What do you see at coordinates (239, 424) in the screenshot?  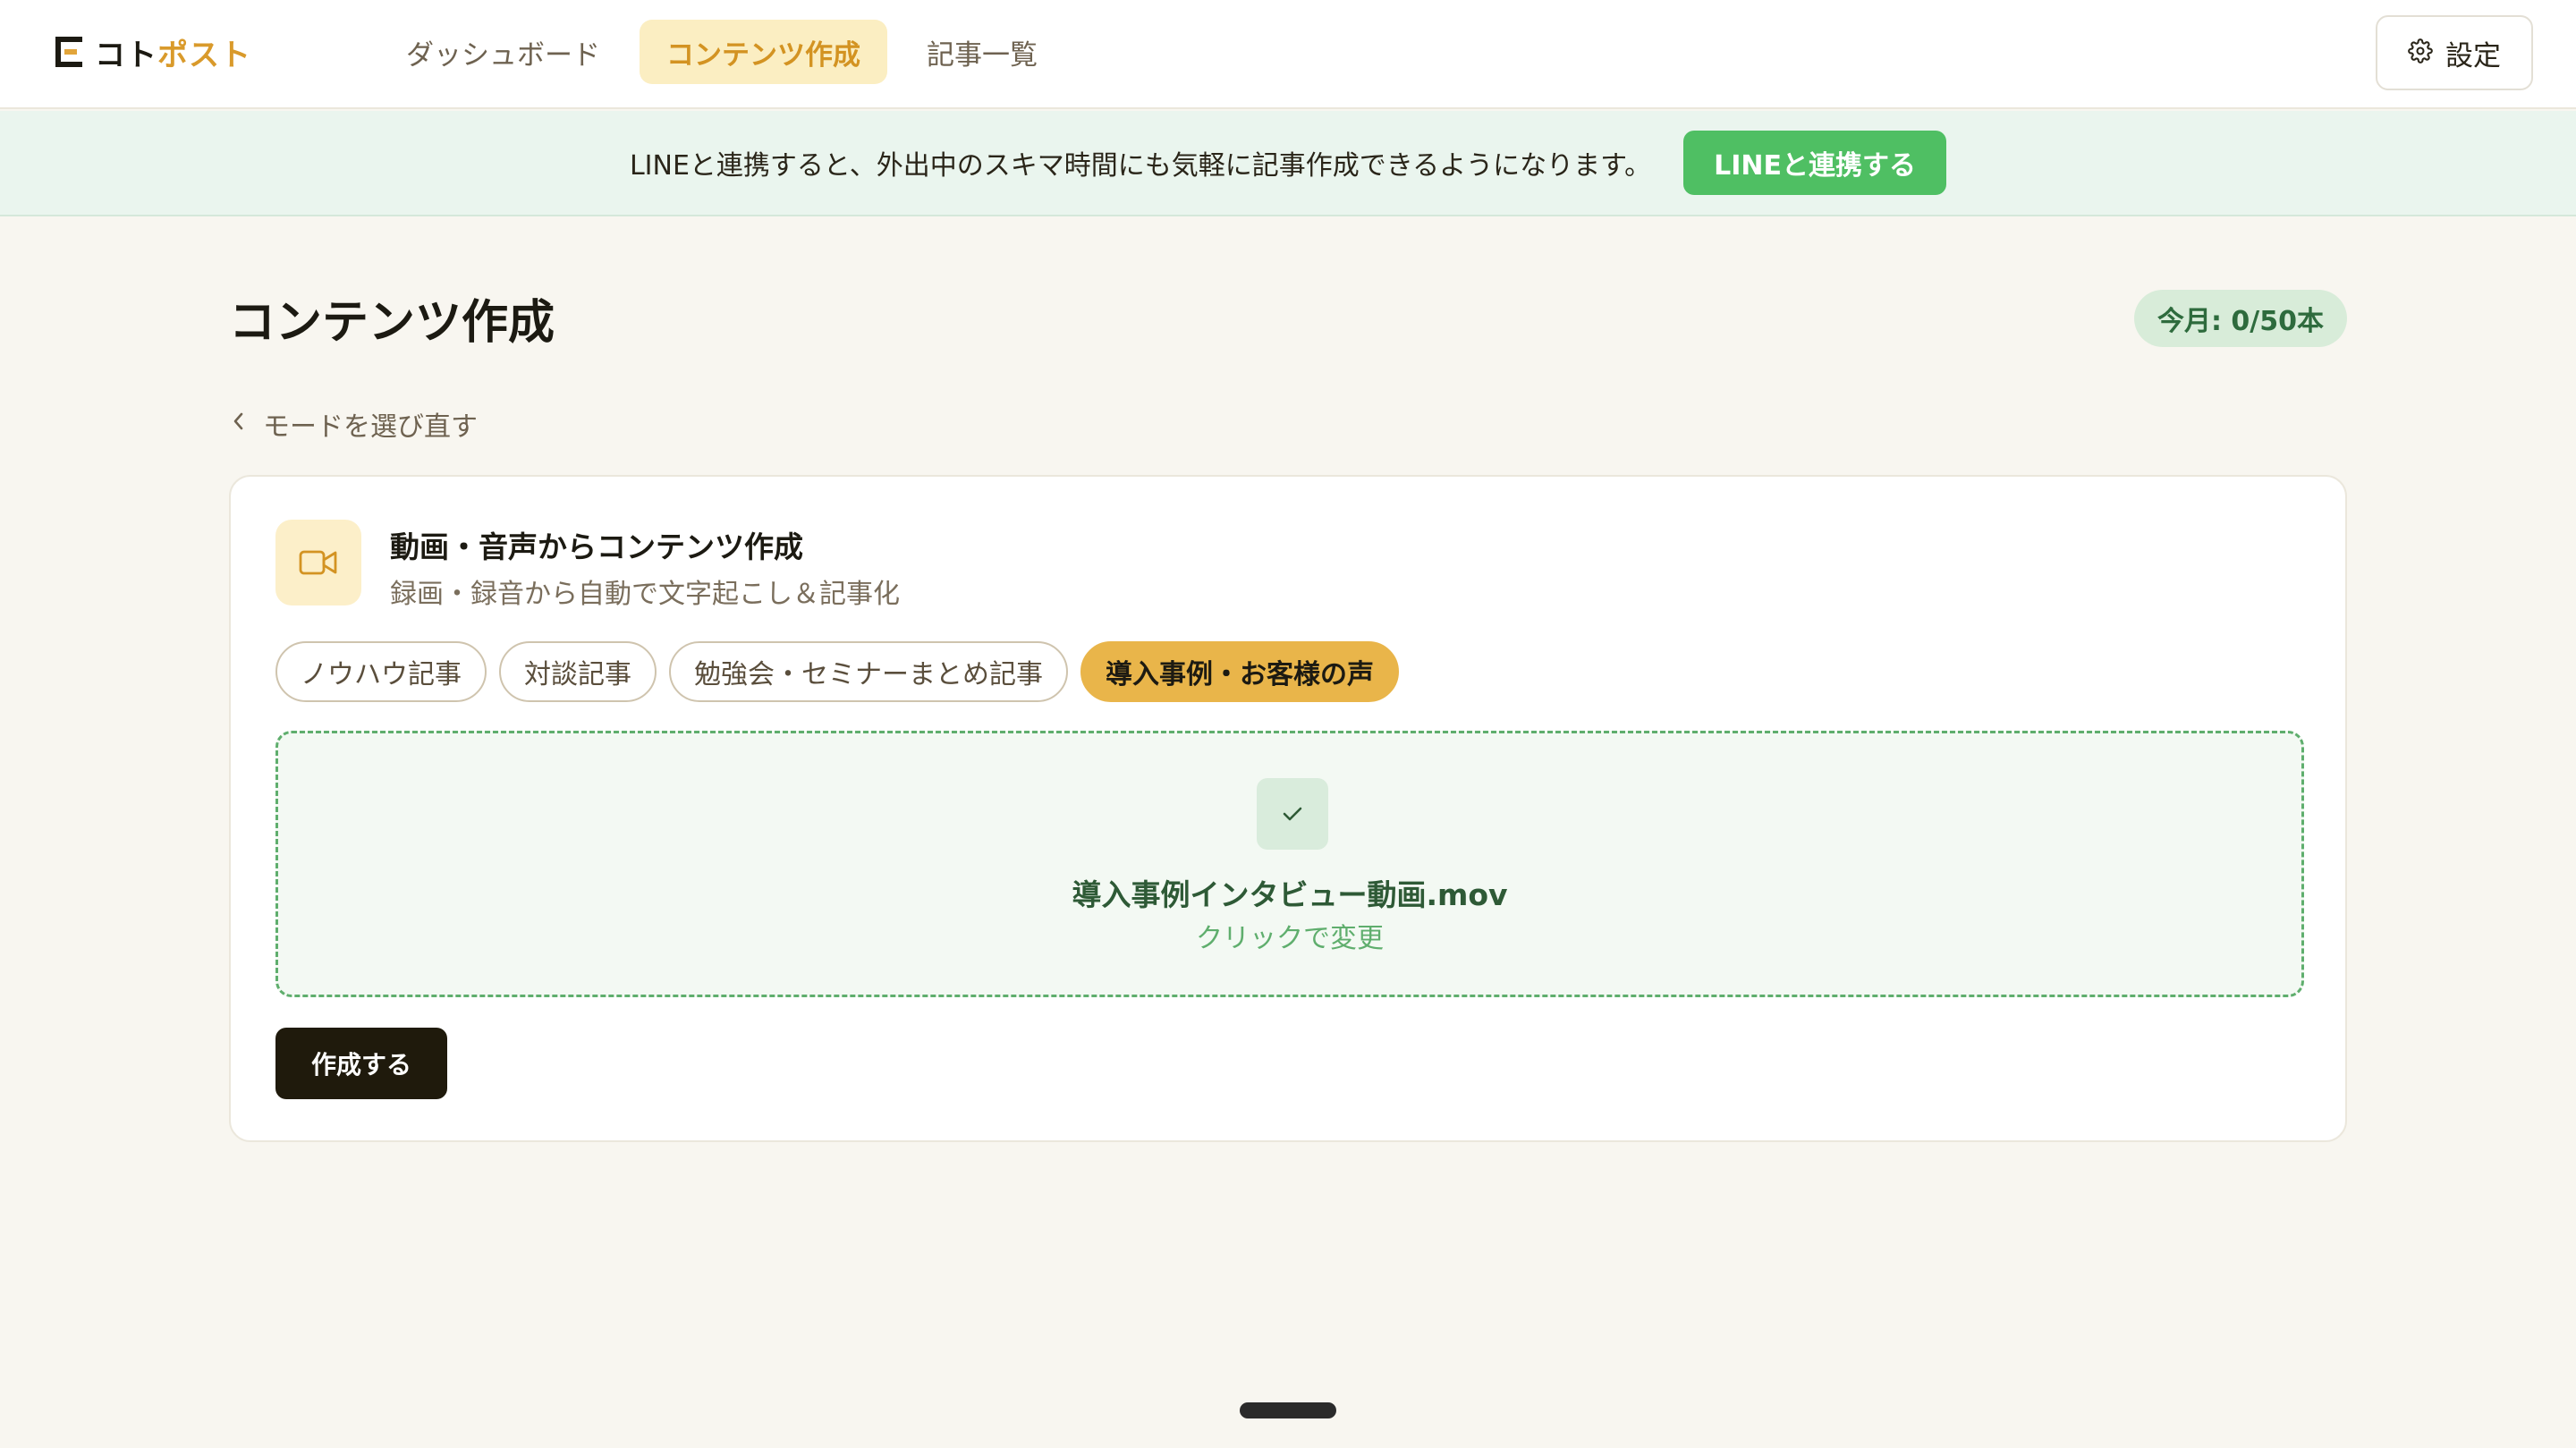 I see `chevron-left-icon` at bounding box center [239, 424].